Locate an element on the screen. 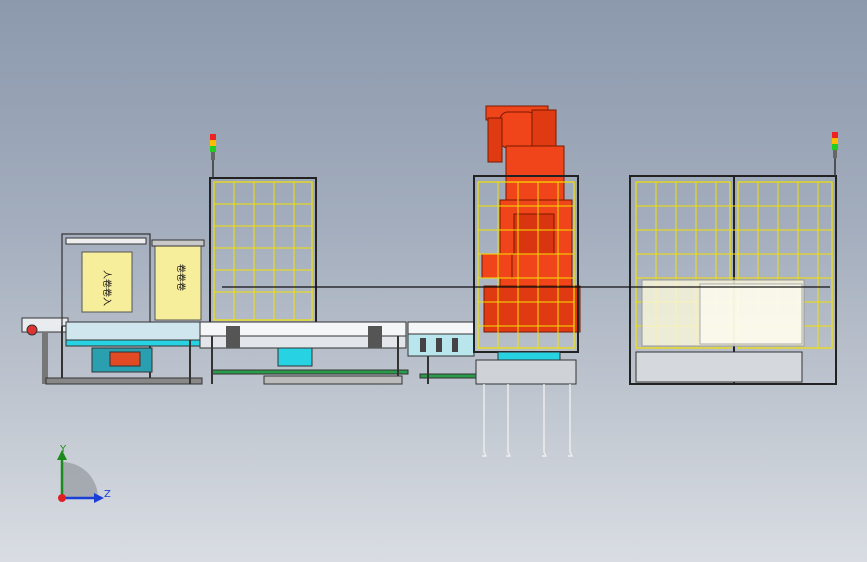 This screenshot has height=562, width=867. unwinder-right-label: 卷卷卷 is located at coordinates (181, 277).